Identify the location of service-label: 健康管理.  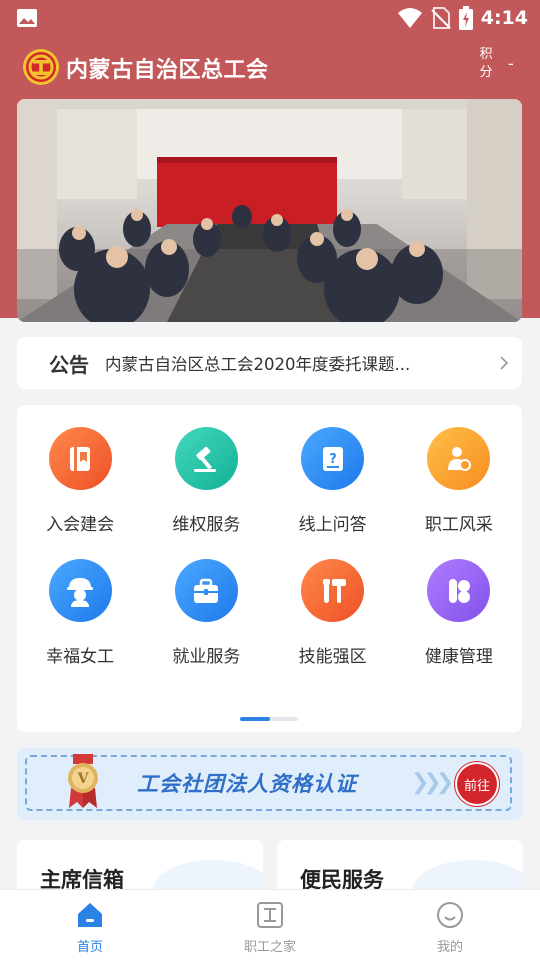
(458, 657).